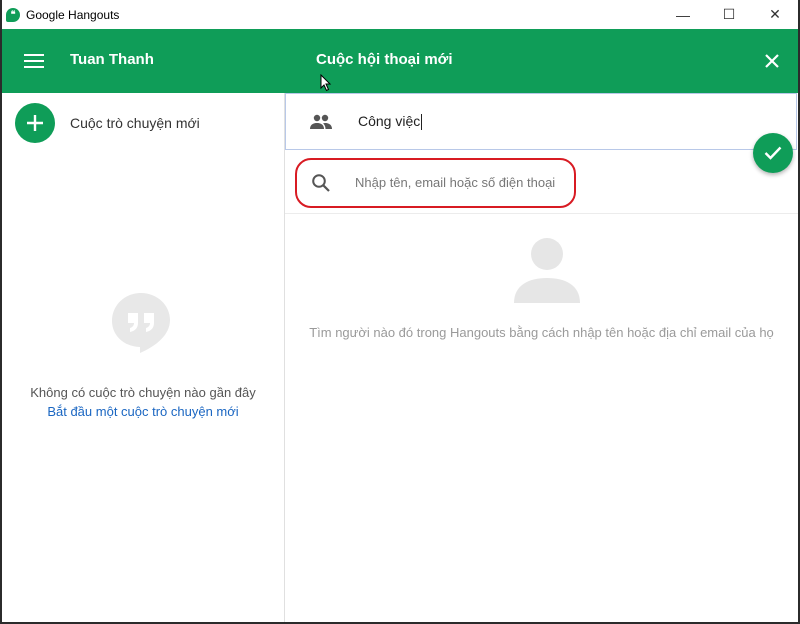 Image resolution: width=800 pixels, height=624 pixels. I want to click on conversation-title: Cuộc hội thoại mới, so click(384, 59).